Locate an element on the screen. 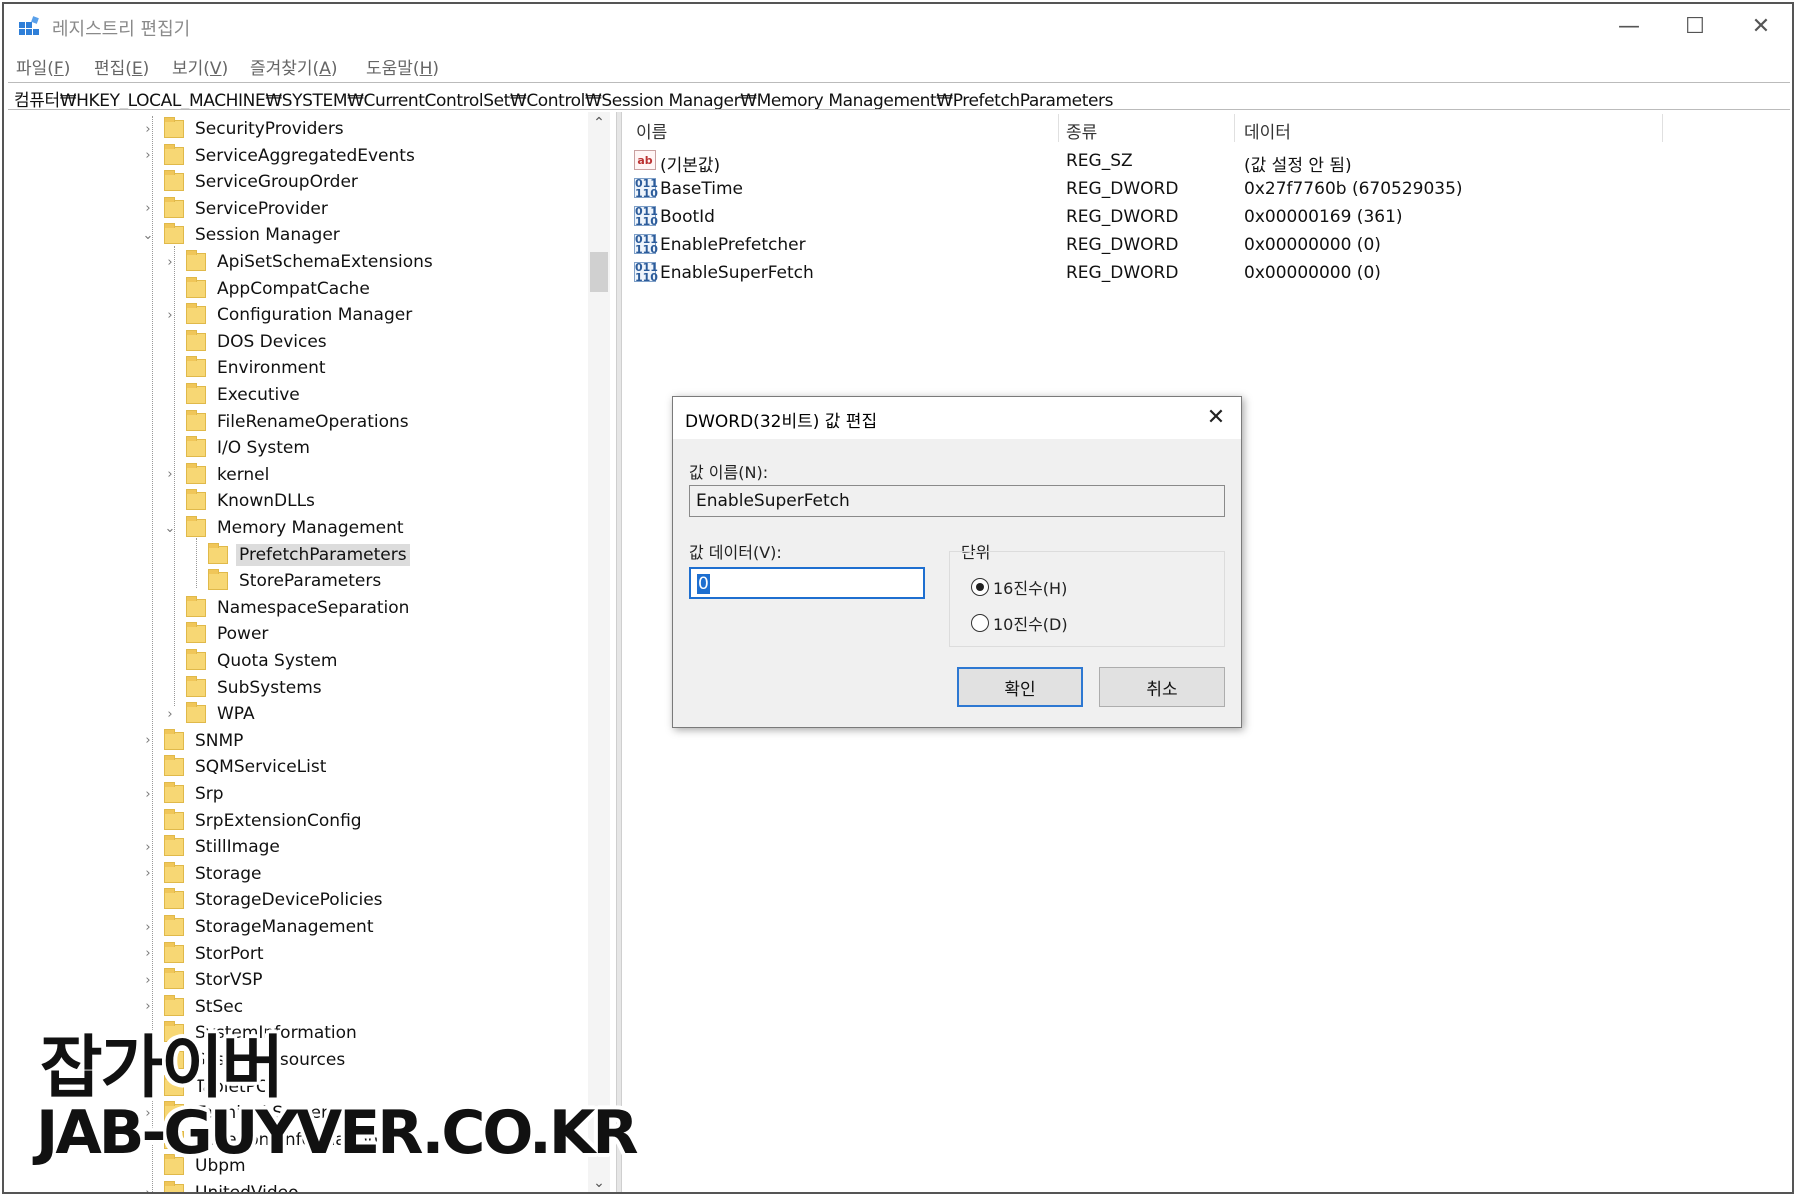 Image resolution: width=1800 pixels, height=1199 pixels. tree-item: › kernel is located at coordinates (217, 475).